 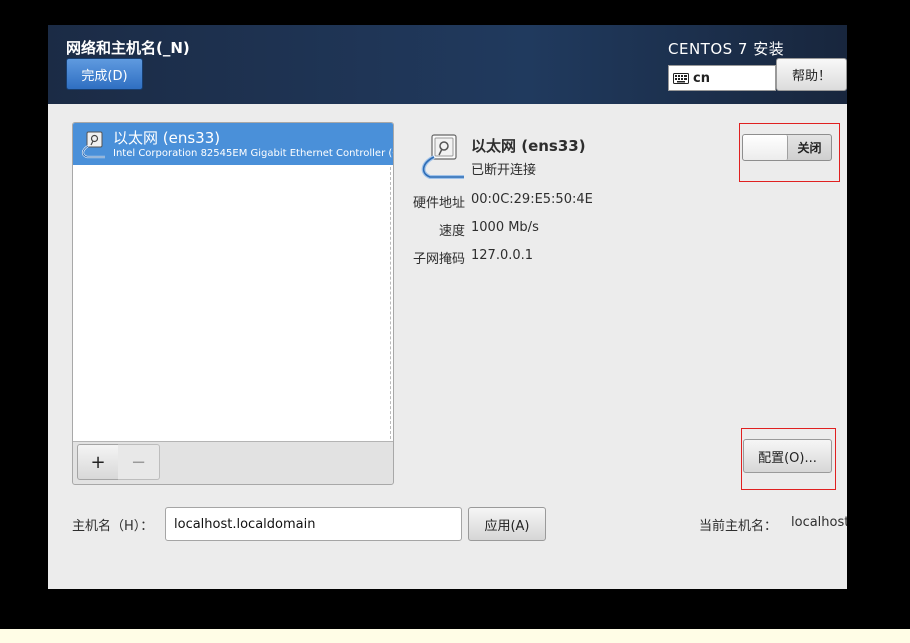 I want to click on hw-address-value: 00:0C:29:E5:50:4E, so click(x=532, y=199).